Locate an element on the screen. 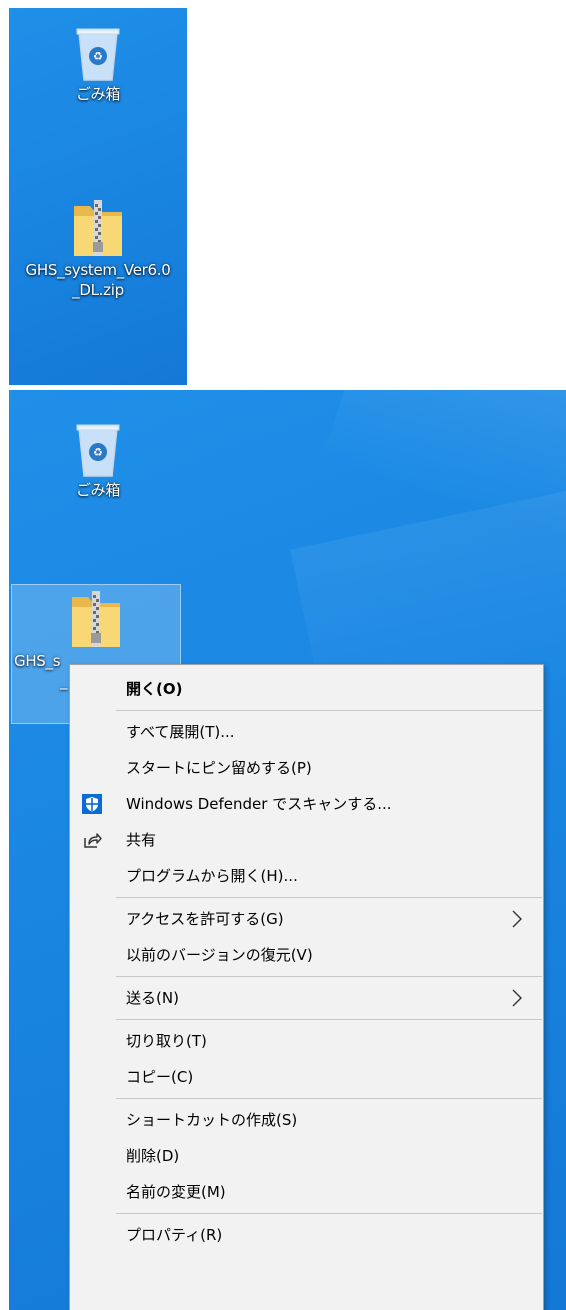 This screenshot has width=566, height=1310. menu-item-label: ショートカットの作成(S) is located at coordinates (212, 1120).